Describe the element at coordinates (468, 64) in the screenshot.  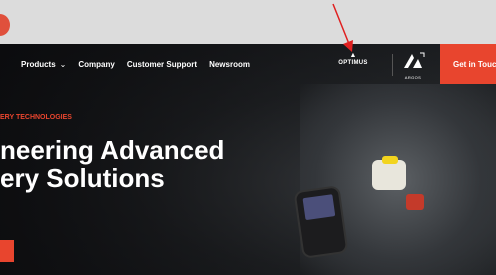
I see `get-in-touch-button: Get in Touc` at that location.